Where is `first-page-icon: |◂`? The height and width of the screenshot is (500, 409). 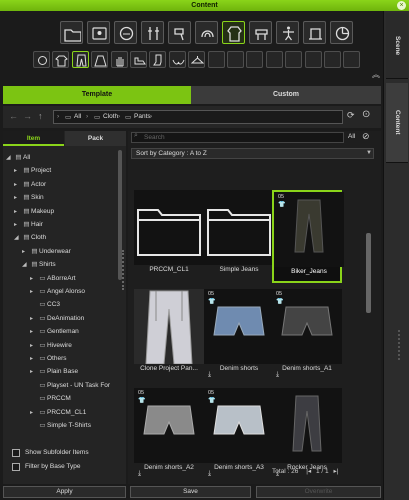 first-page-icon: |◂ is located at coordinates (308, 471).